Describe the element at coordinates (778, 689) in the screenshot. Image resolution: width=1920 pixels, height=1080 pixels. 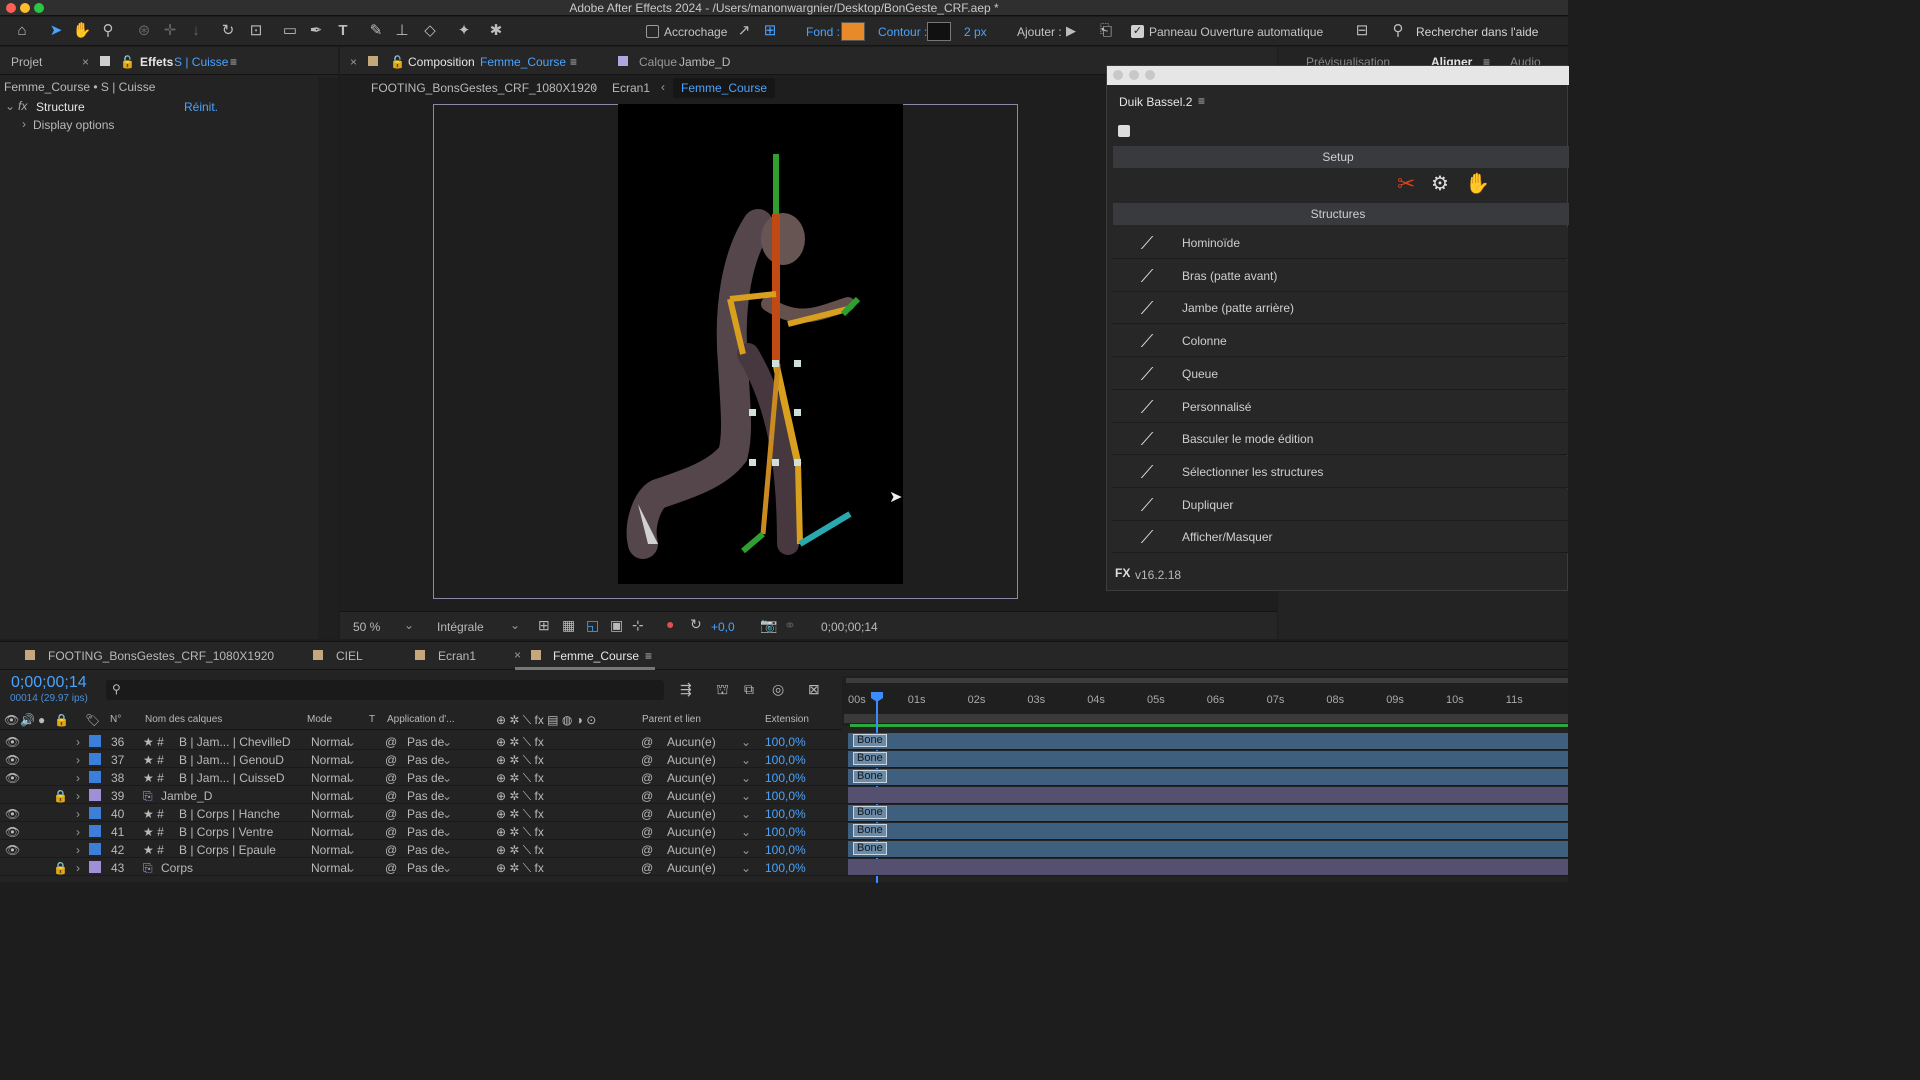
I see `motion-blur-icon: ◎` at that location.